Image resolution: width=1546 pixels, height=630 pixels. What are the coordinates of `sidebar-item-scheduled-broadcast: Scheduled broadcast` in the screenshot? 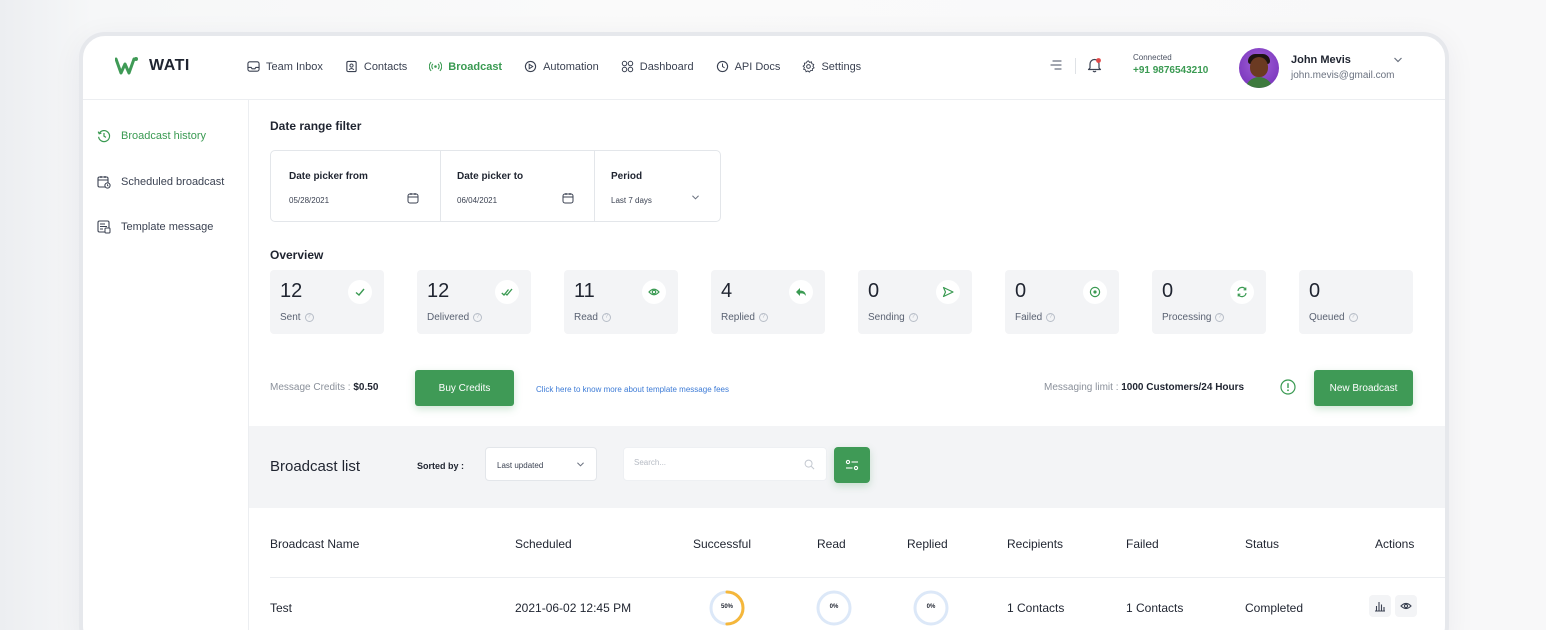 It's located at (160, 182).